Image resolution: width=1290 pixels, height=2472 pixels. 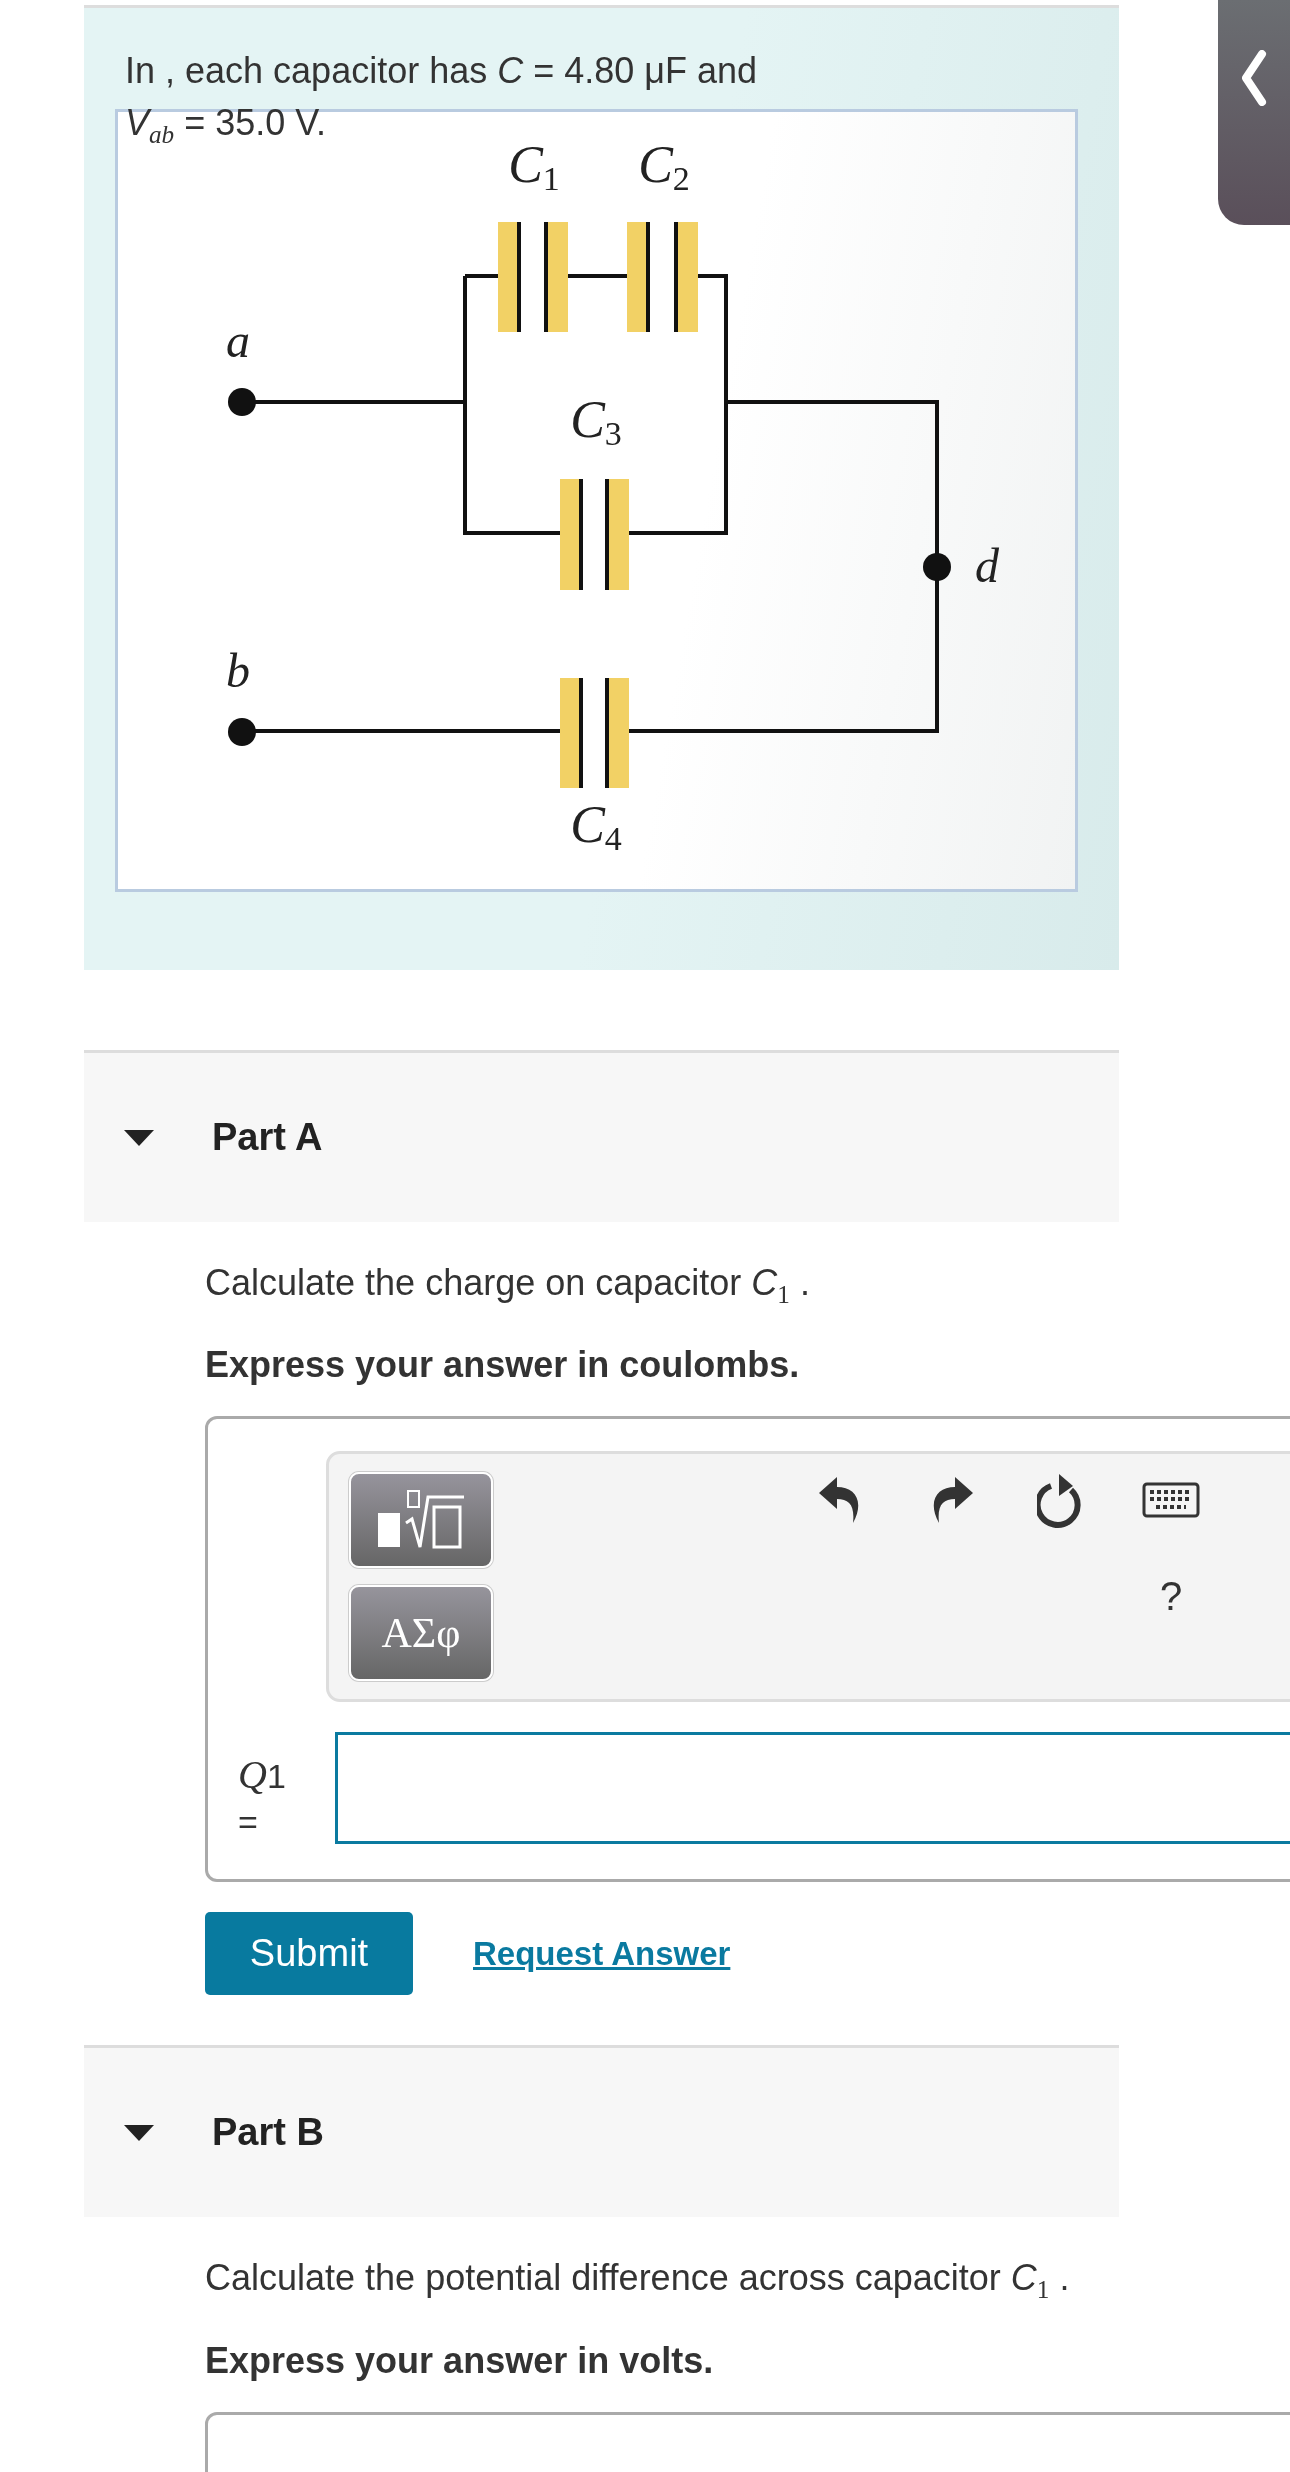 I want to click on help-button: ?, so click(x=1171, y=1596).